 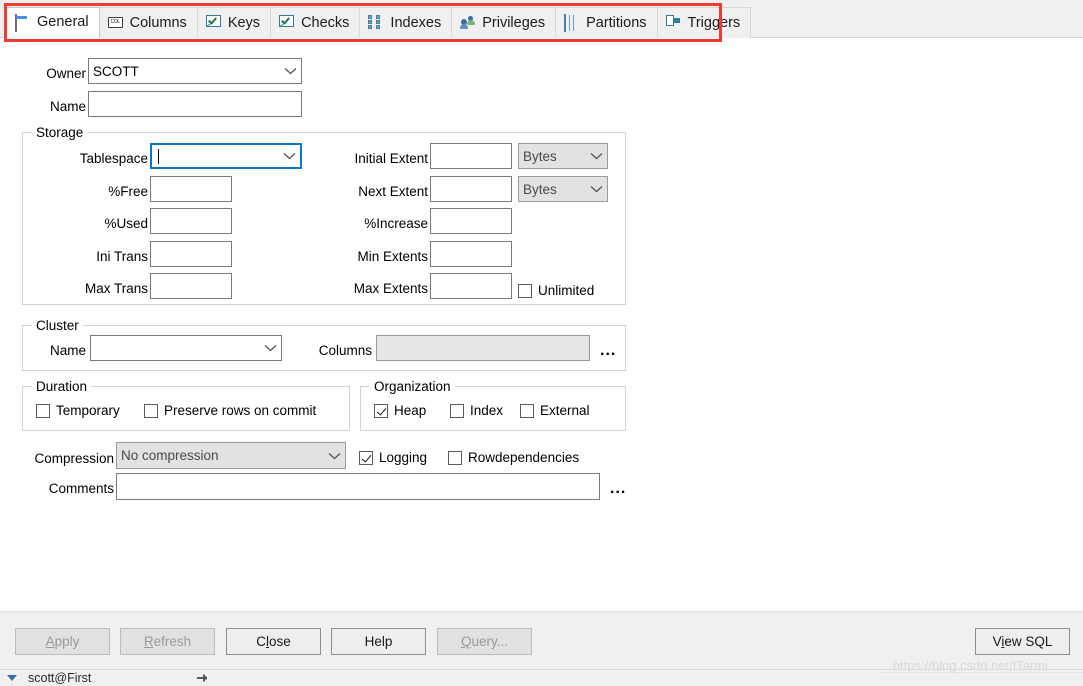 I want to click on tablespace-label: Tablespace, so click(x=113, y=158).